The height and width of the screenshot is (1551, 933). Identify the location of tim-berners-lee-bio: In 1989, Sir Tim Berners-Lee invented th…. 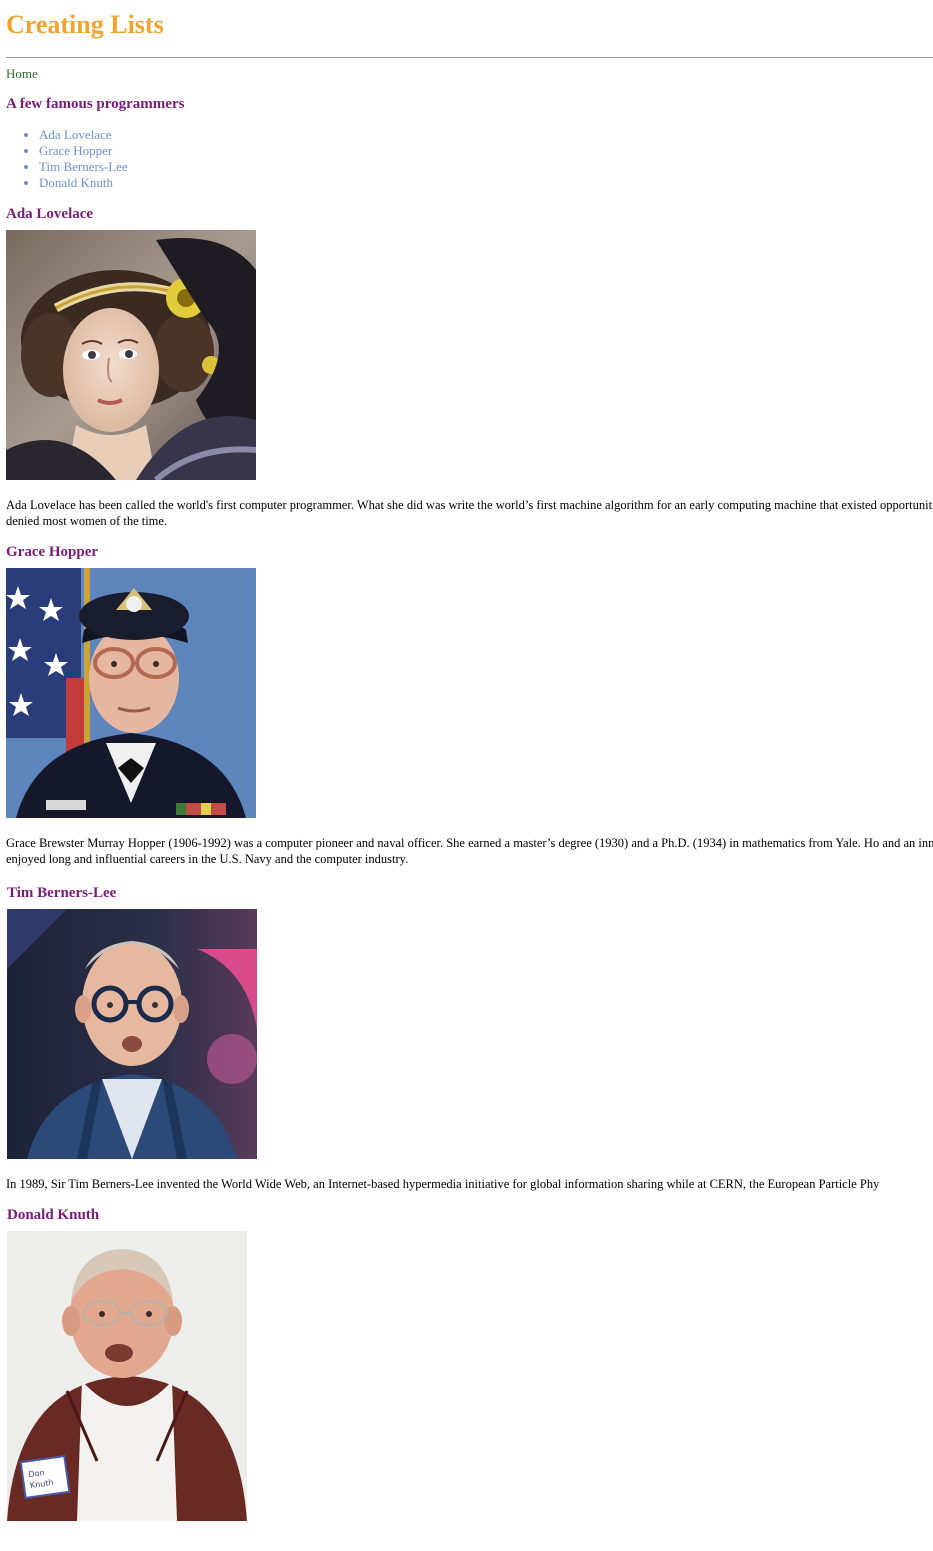
(443, 1184).